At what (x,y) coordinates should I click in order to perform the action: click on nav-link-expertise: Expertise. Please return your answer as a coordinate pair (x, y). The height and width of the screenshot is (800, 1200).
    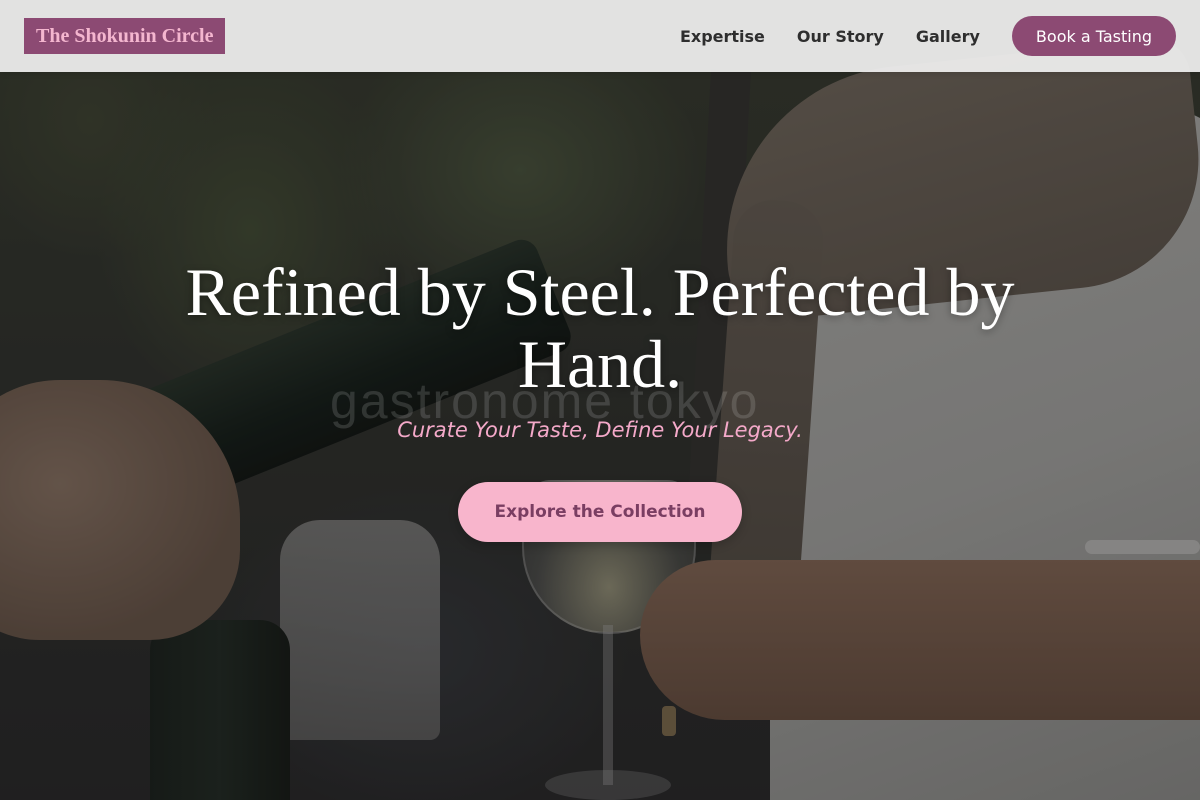
    Looking at the image, I should click on (722, 36).